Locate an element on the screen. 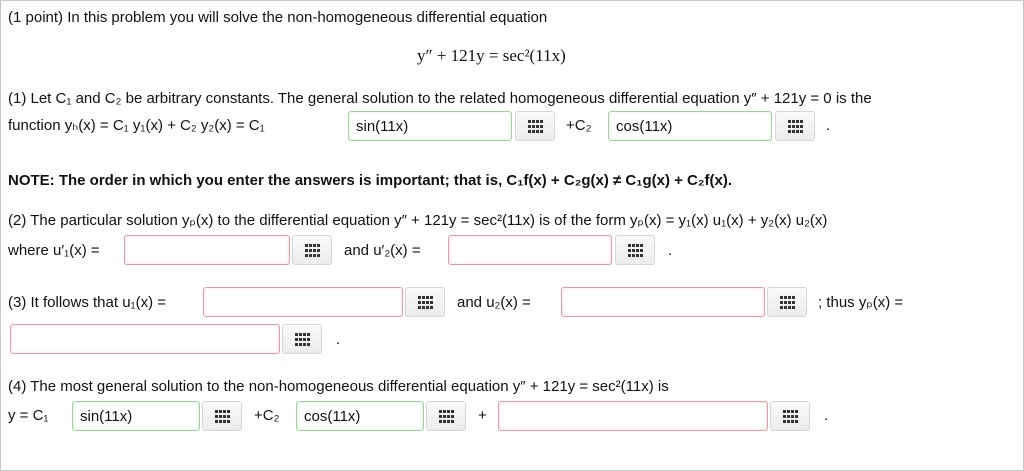 Image resolution: width=1024 pixels, height=471 pixels. part3-prefix: (3) It follows that u₁(x) = is located at coordinates (87, 302).